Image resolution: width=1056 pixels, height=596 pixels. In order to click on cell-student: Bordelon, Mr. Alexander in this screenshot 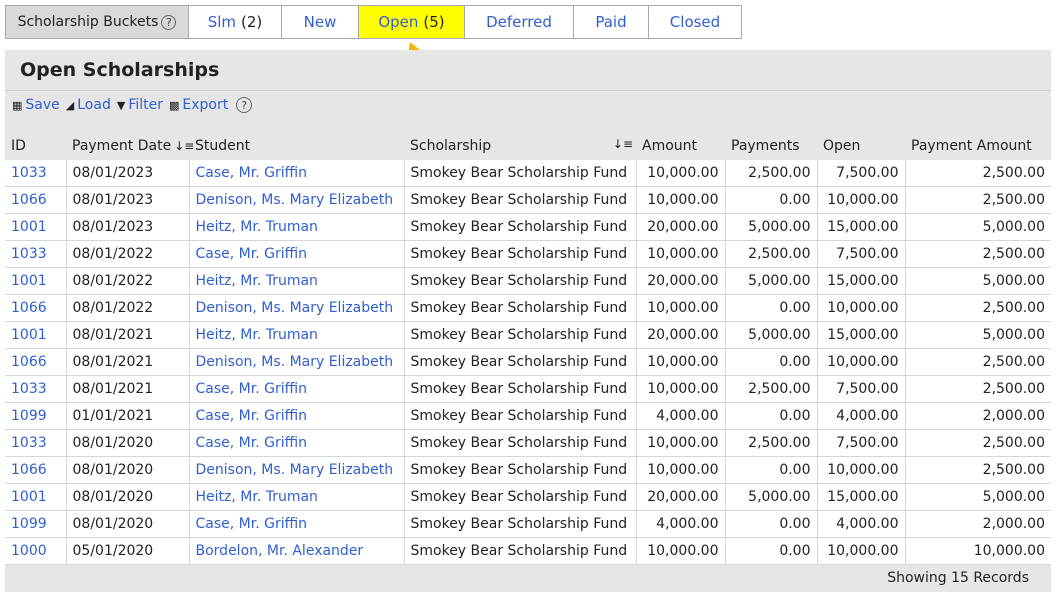, I will do `click(297, 551)`.